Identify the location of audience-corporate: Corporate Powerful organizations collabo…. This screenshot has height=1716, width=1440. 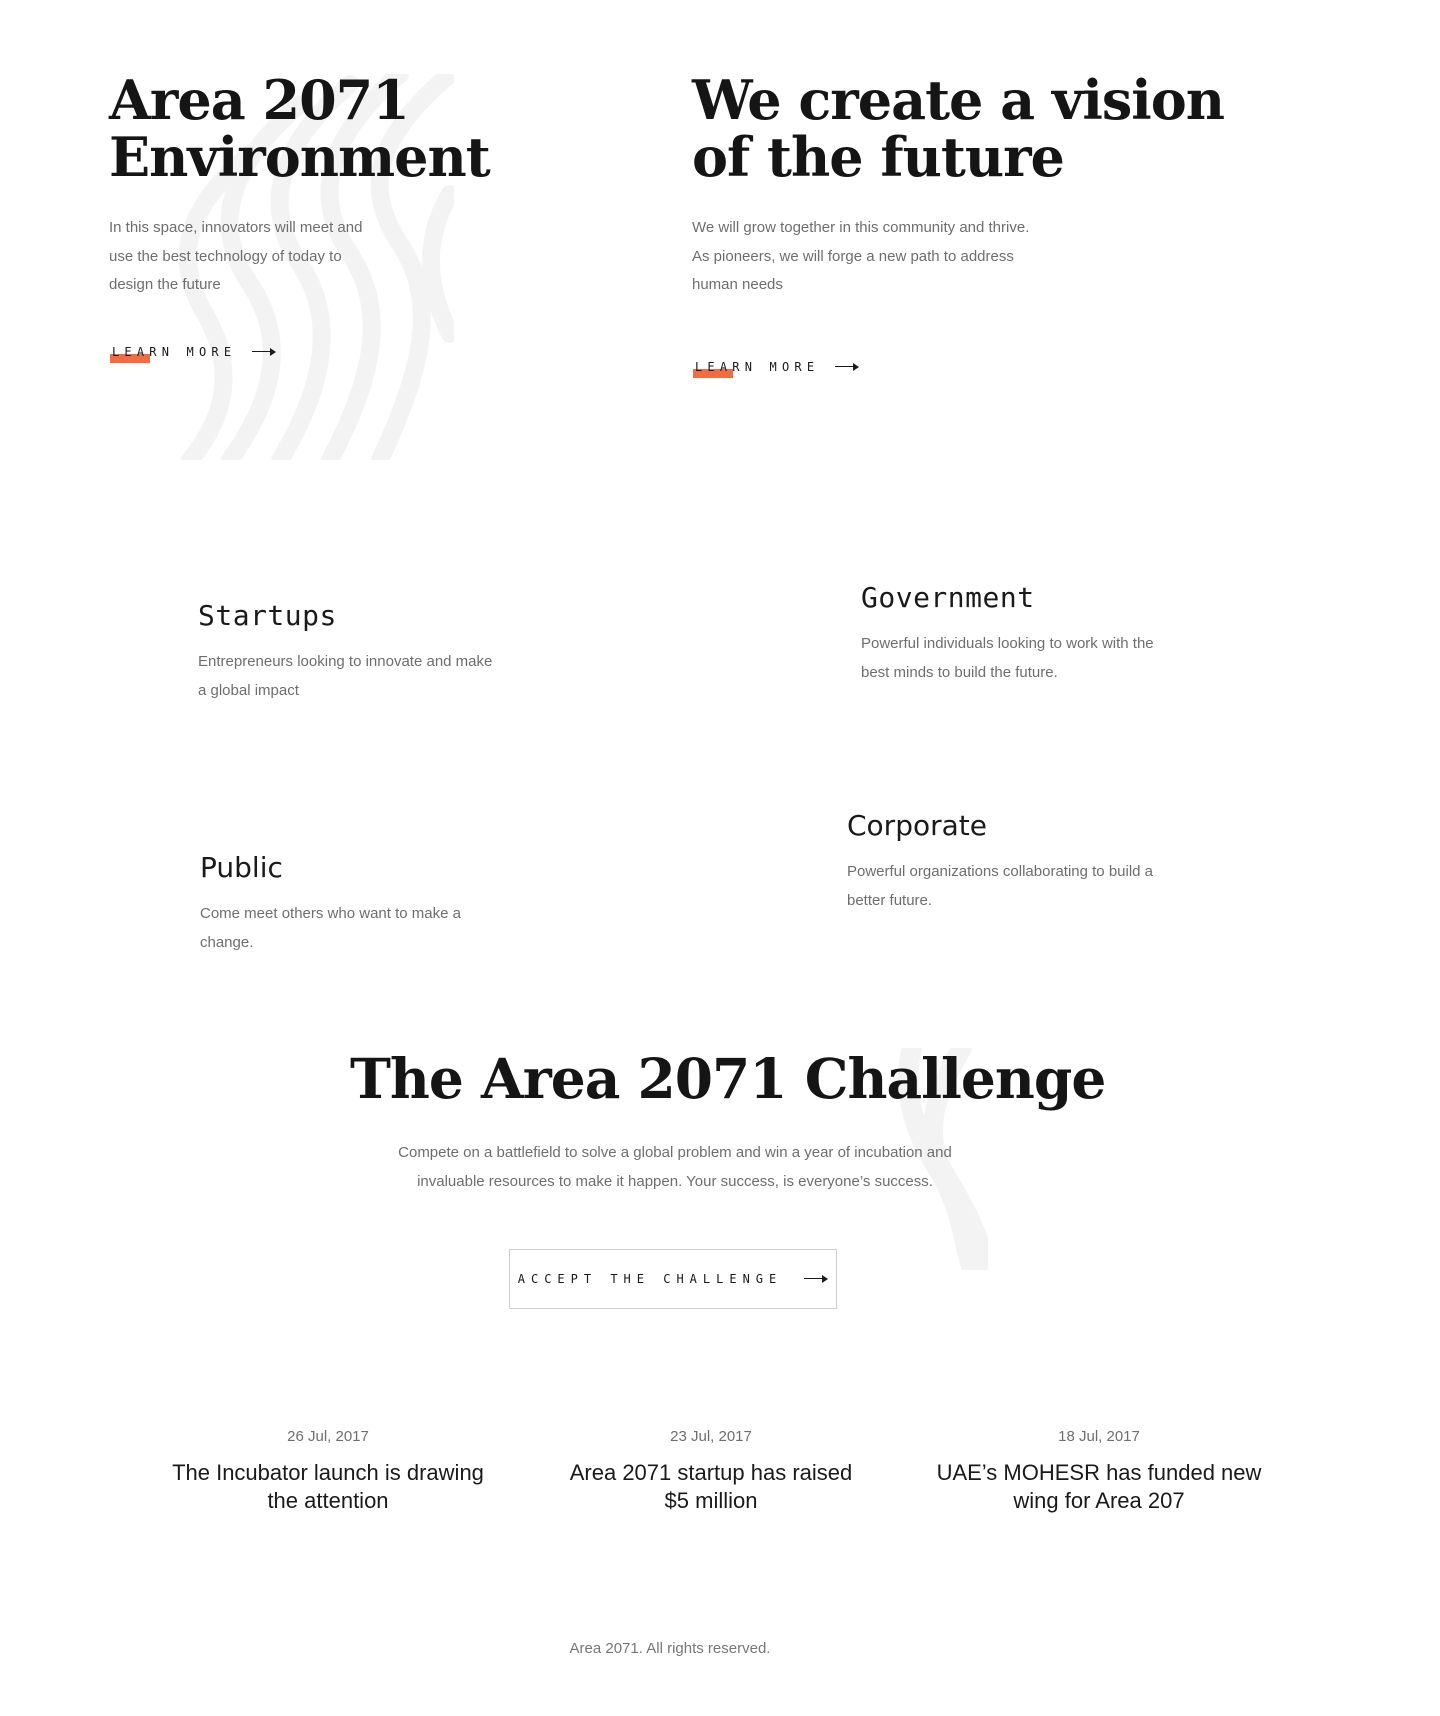
(1037, 862).